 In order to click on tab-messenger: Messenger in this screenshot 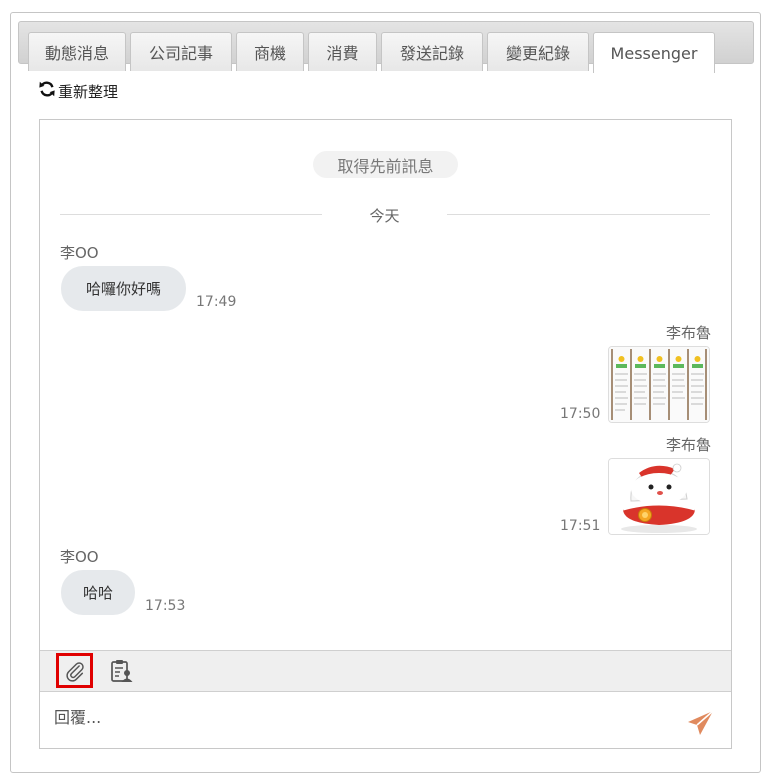, I will do `click(654, 52)`.